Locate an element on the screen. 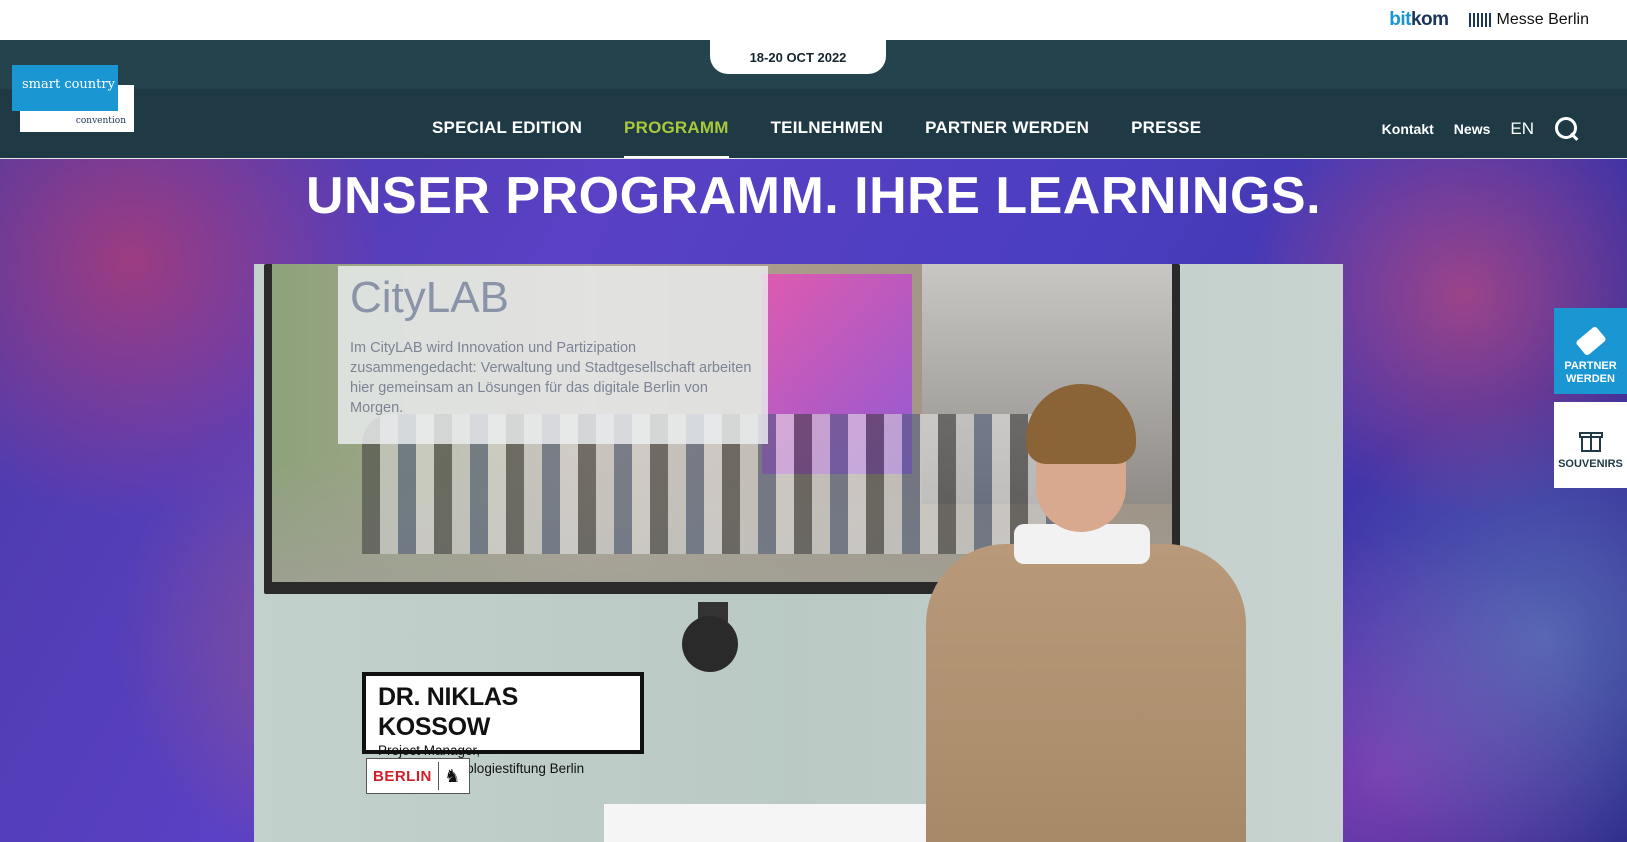 Image resolution: width=1627 pixels, height=842 pixels. partner-logos: bitkom Messe Berlin is located at coordinates (1489, 20).